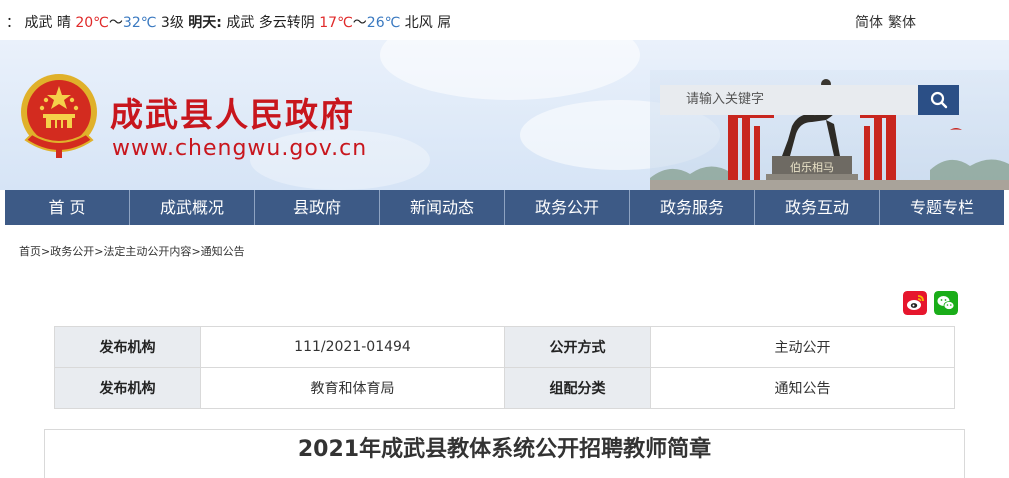 Image resolution: width=1009 pixels, height=478 pixels. What do you see at coordinates (942, 207) in the screenshot?
I see `nav-item-special-topics: 专题专栏` at bounding box center [942, 207].